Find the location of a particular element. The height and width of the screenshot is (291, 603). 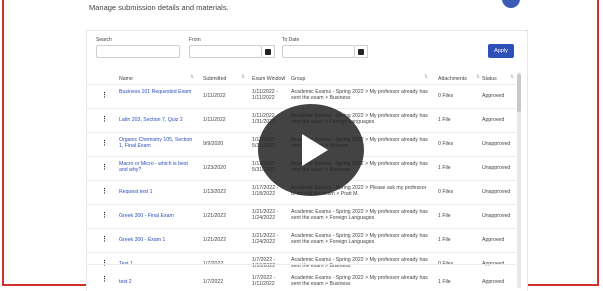

video-play-button is located at coordinates (311, 150).